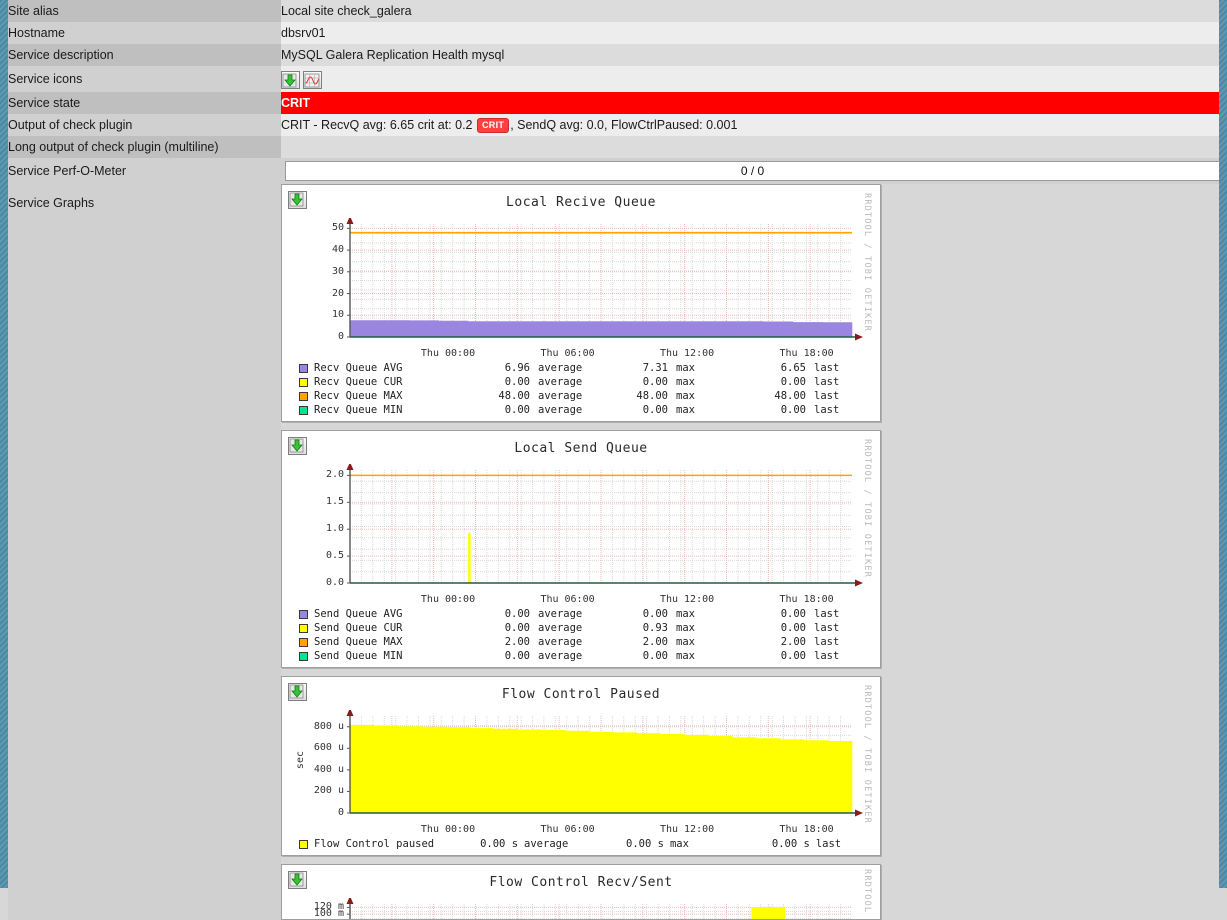  I want to click on plugin-output-before: CRIT - RecvQ avg: 6.65 crit at: 0.2, so click(378, 125).